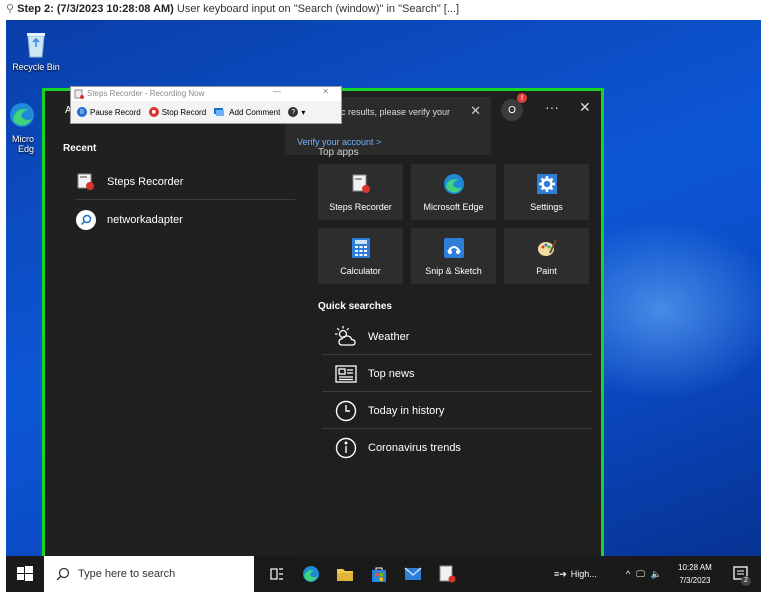 The width and height of the screenshot is (765, 596). What do you see at coordinates (414, 448) in the screenshot?
I see `quick-search-label: Coronavirus trends` at bounding box center [414, 448].